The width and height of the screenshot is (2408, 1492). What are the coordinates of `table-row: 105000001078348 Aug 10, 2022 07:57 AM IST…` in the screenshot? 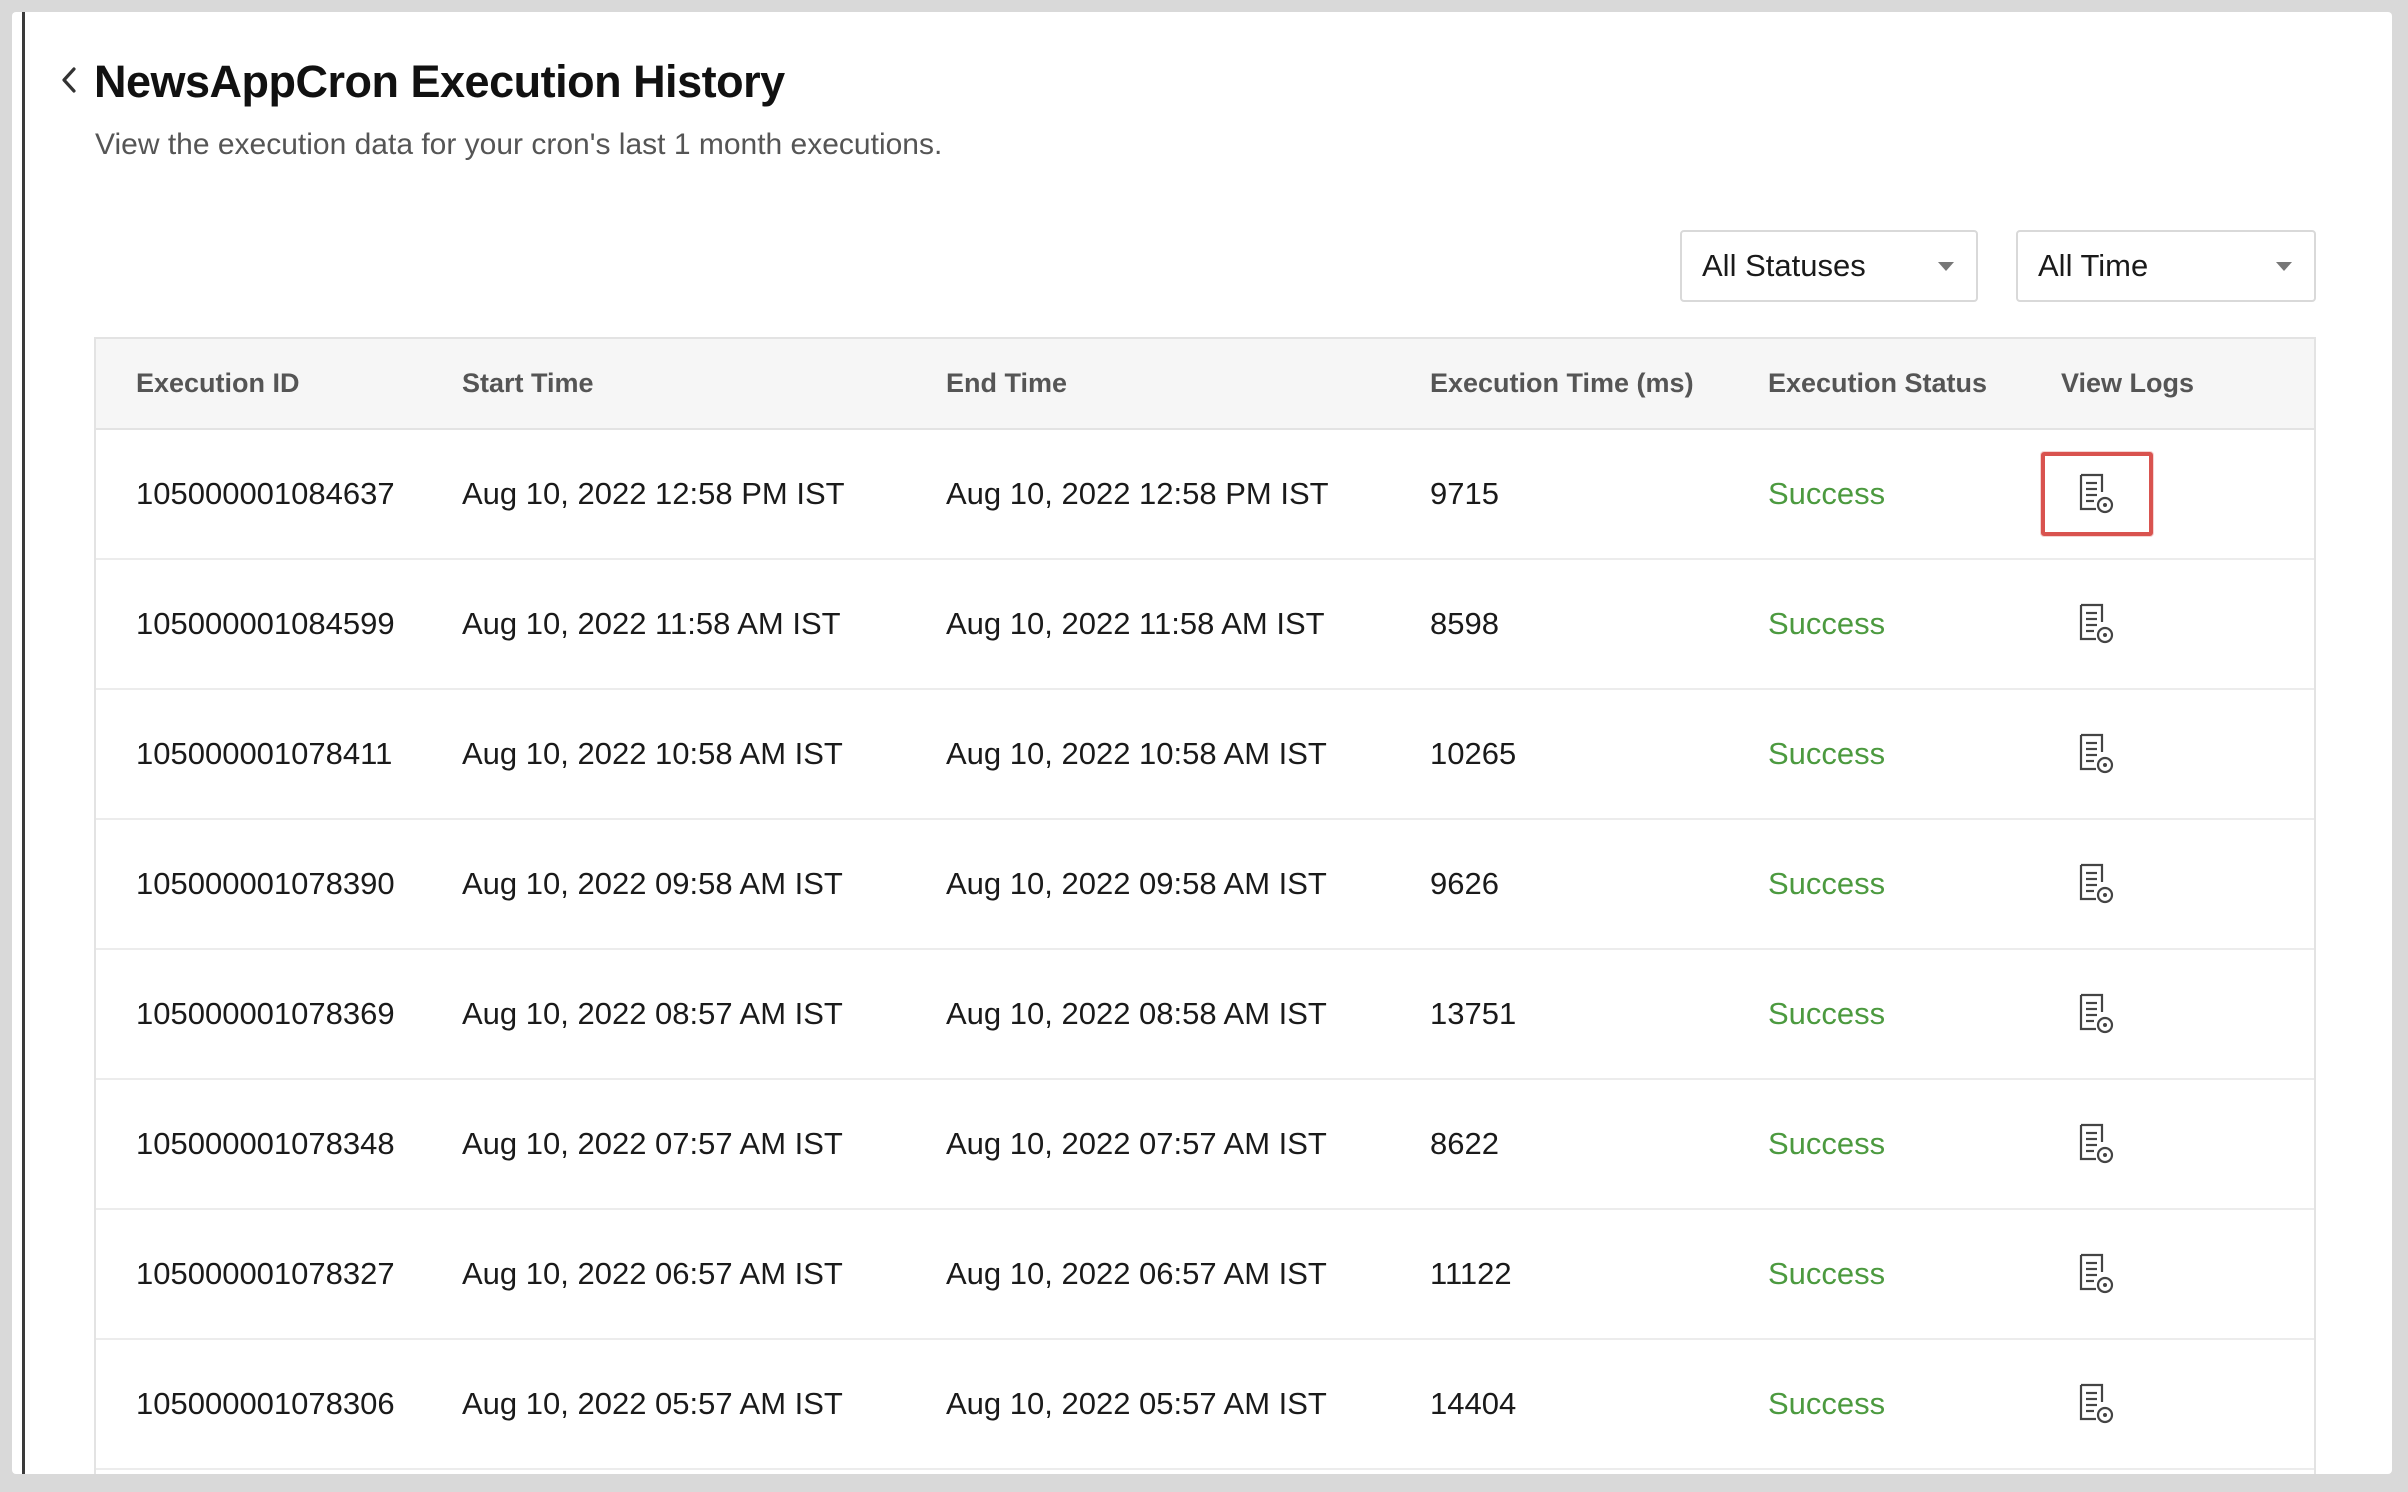 It's located at (1205, 1144).